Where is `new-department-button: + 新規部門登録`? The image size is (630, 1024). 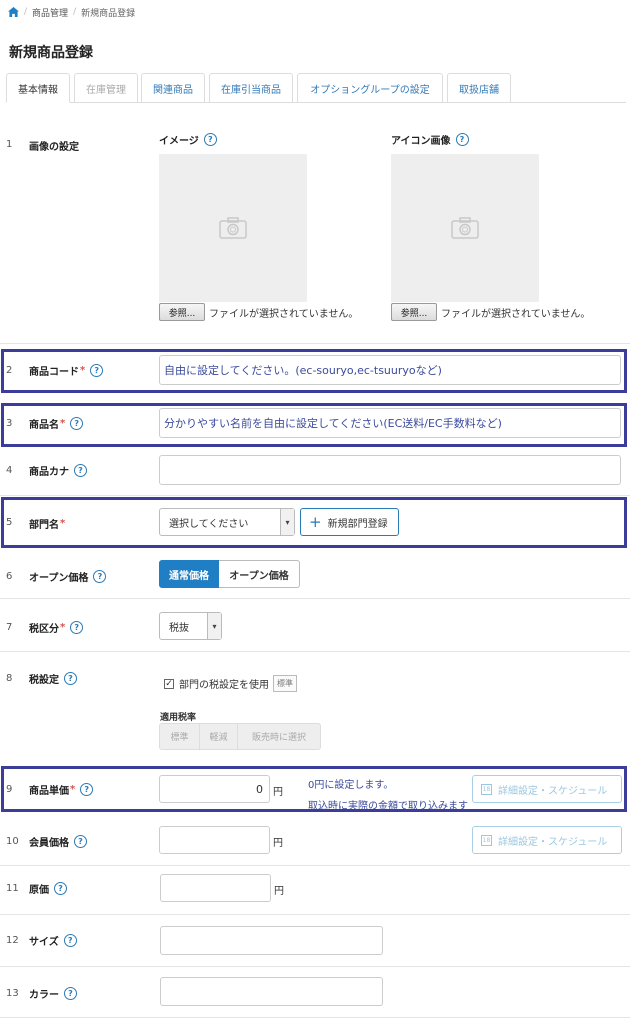 new-department-button: + 新規部門登録 is located at coordinates (349, 522).